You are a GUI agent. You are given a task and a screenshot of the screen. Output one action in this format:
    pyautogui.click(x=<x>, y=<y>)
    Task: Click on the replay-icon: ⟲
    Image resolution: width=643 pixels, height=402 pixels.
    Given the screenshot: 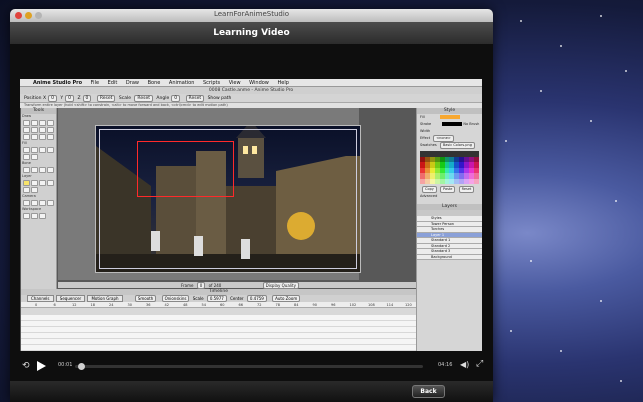 What is the action you would take?
    pyautogui.click(x=26, y=366)
    